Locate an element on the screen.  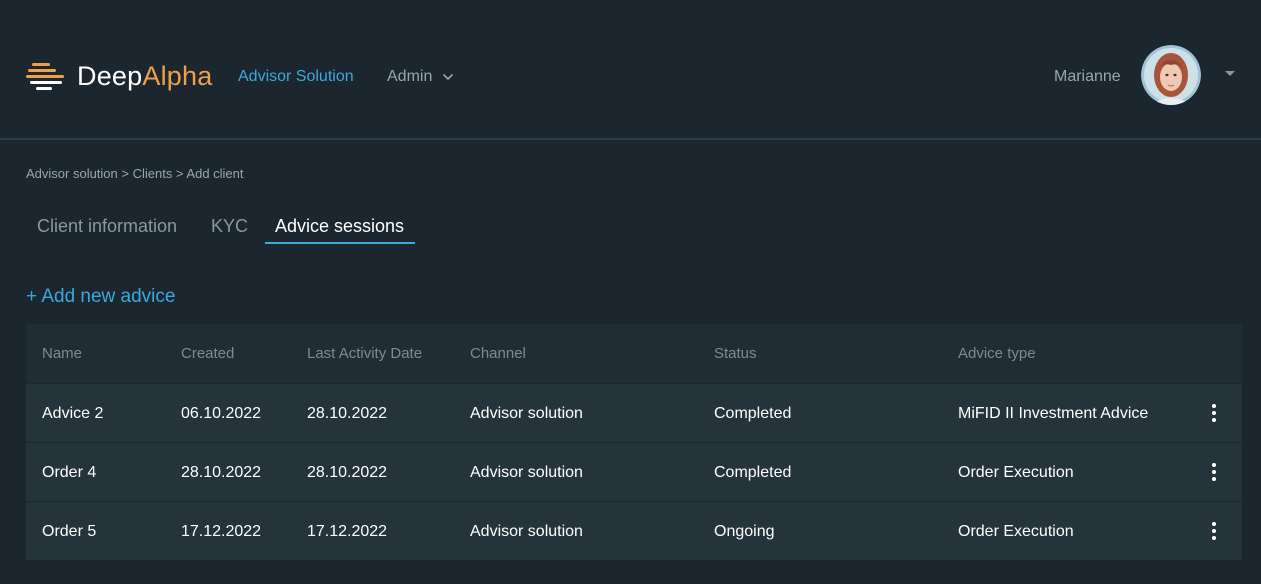
nav-admin-label: Admin is located at coordinates (410, 76).